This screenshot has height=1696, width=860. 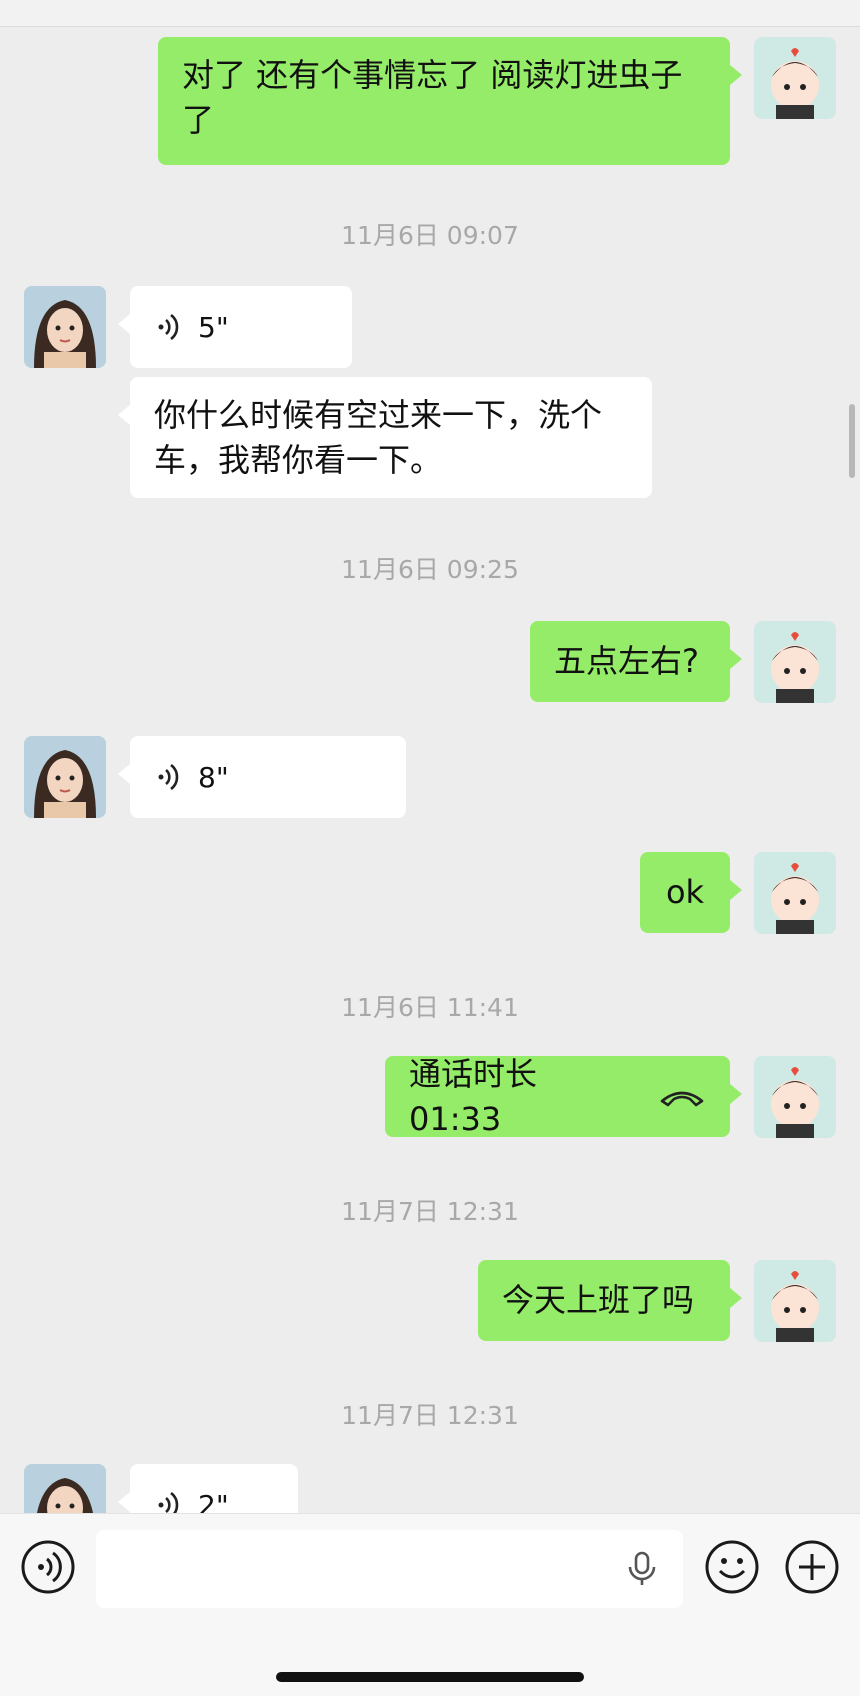 What do you see at coordinates (685, 892) in the screenshot?
I see `message-text: ok` at bounding box center [685, 892].